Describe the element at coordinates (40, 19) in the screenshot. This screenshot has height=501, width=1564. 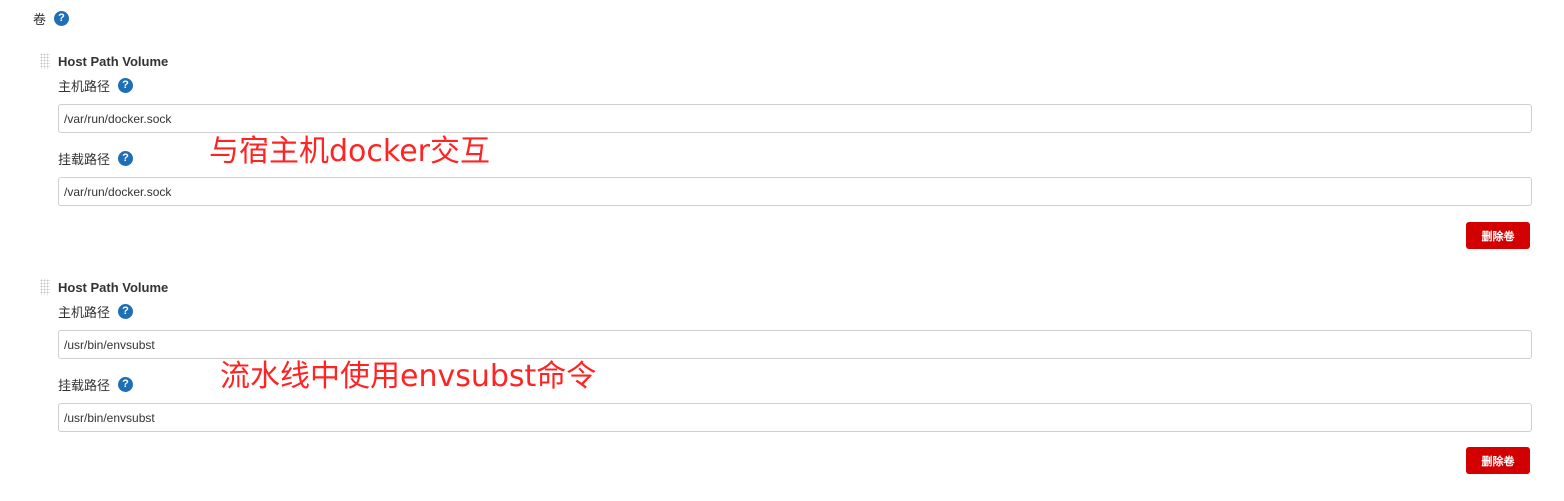
I see `volumes-section-title: 卷` at that location.